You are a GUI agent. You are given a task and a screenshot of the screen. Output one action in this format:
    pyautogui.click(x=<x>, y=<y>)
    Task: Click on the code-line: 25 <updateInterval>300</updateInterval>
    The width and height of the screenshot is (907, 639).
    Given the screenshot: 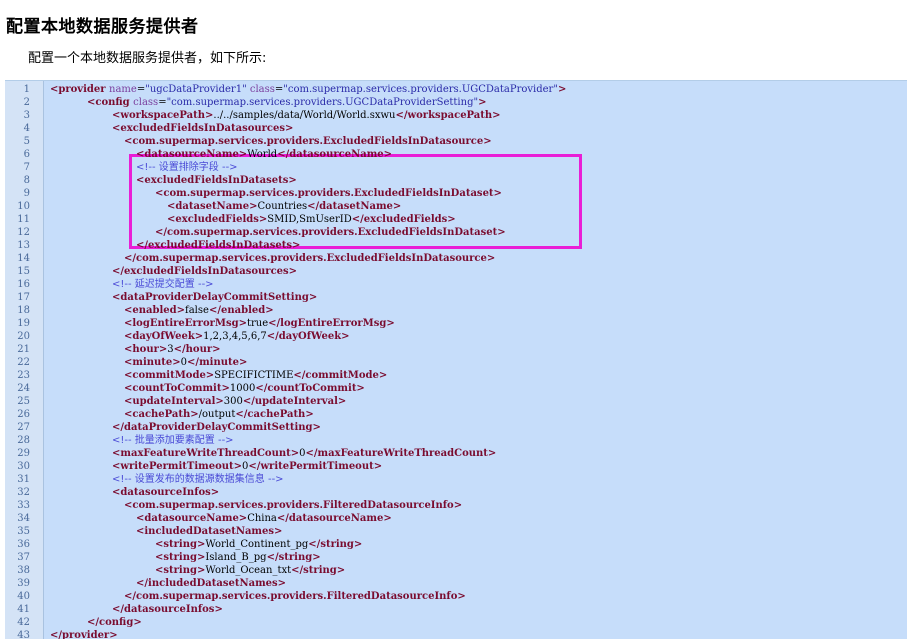 What is the action you would take?
    pyautogui.click(x=456, y=401)
    